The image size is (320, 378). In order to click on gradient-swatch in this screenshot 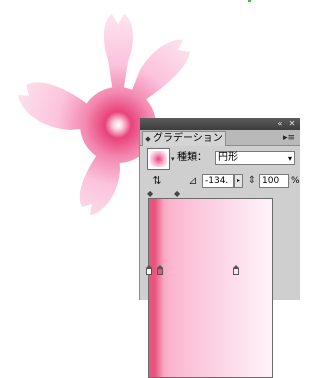, I will do `click(158, 159)`.